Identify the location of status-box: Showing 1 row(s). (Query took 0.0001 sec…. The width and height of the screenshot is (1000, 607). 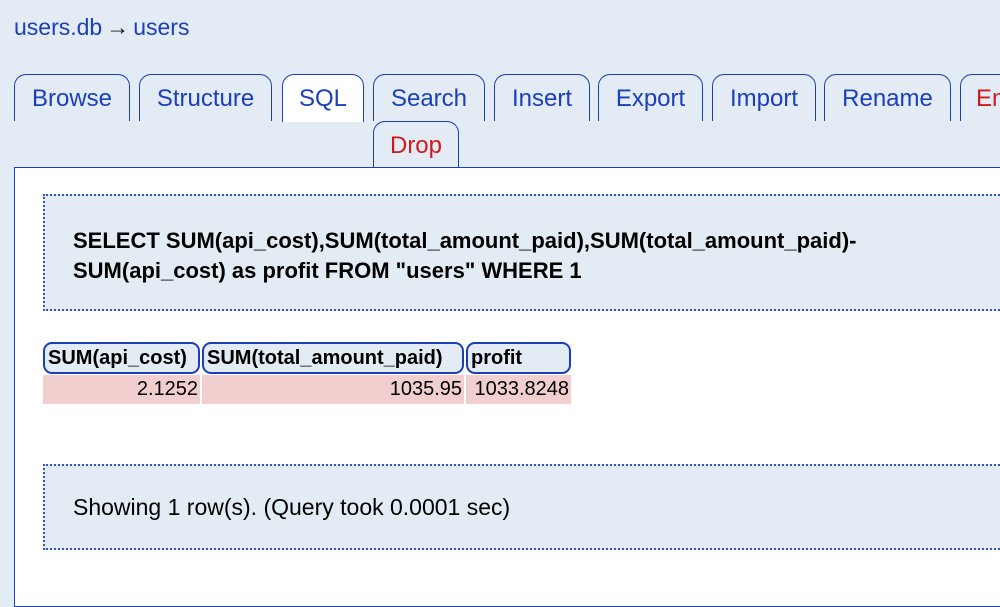
(521, 507).